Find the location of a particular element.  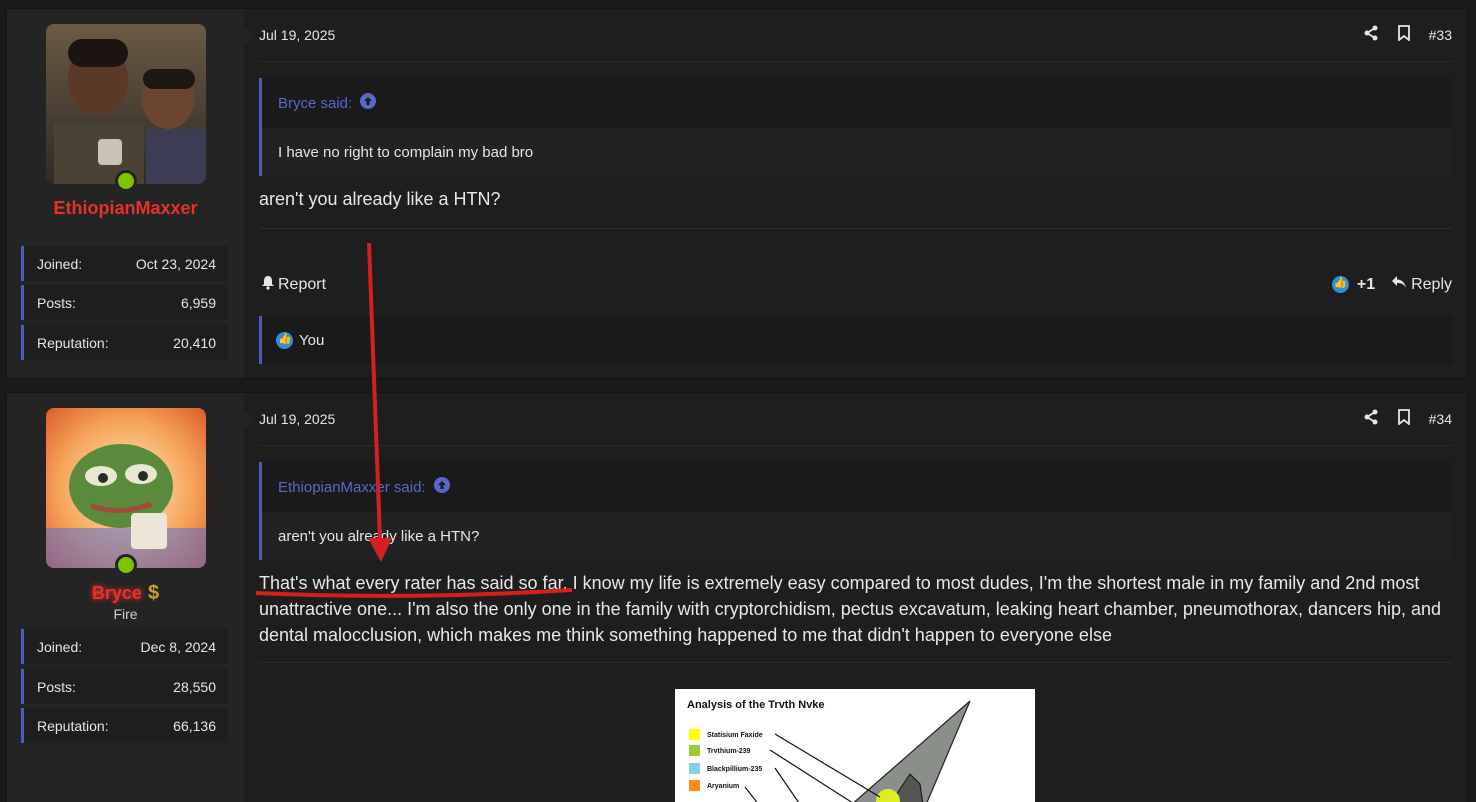

legend-label: Trvthium-239 is located at coordinates (729, 751).